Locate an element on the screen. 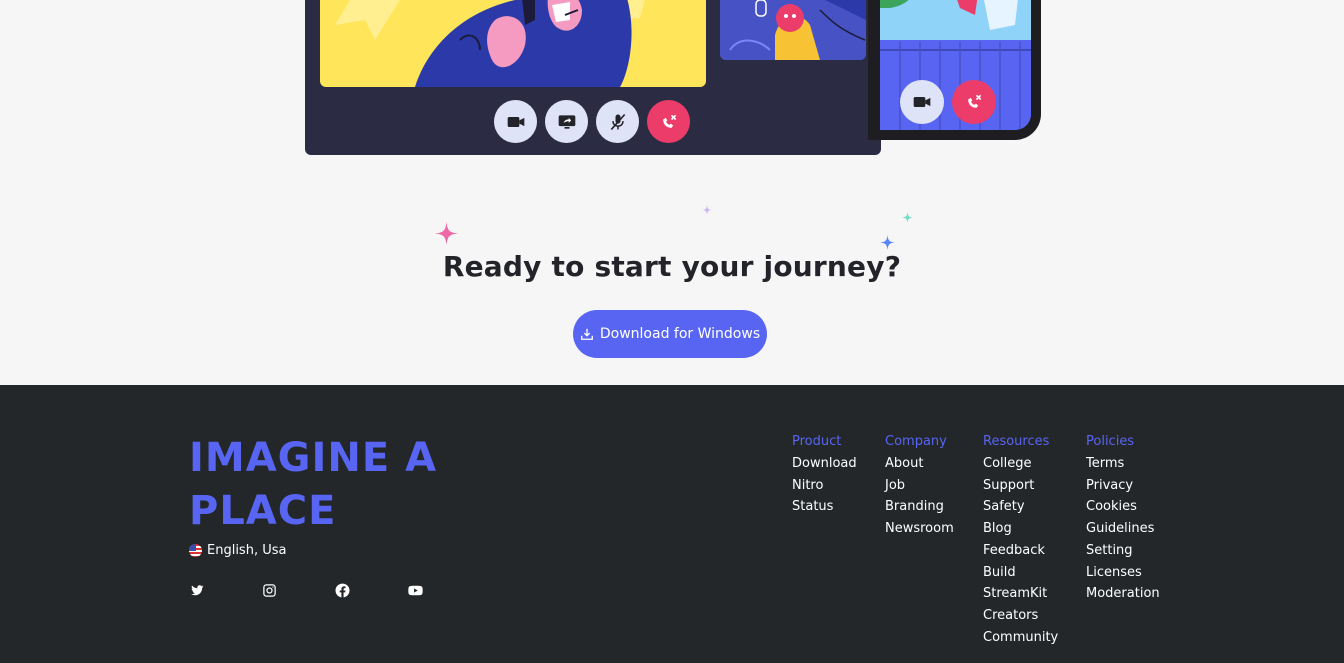  language-selector: English, Usa is located at coordinates (237, 550).